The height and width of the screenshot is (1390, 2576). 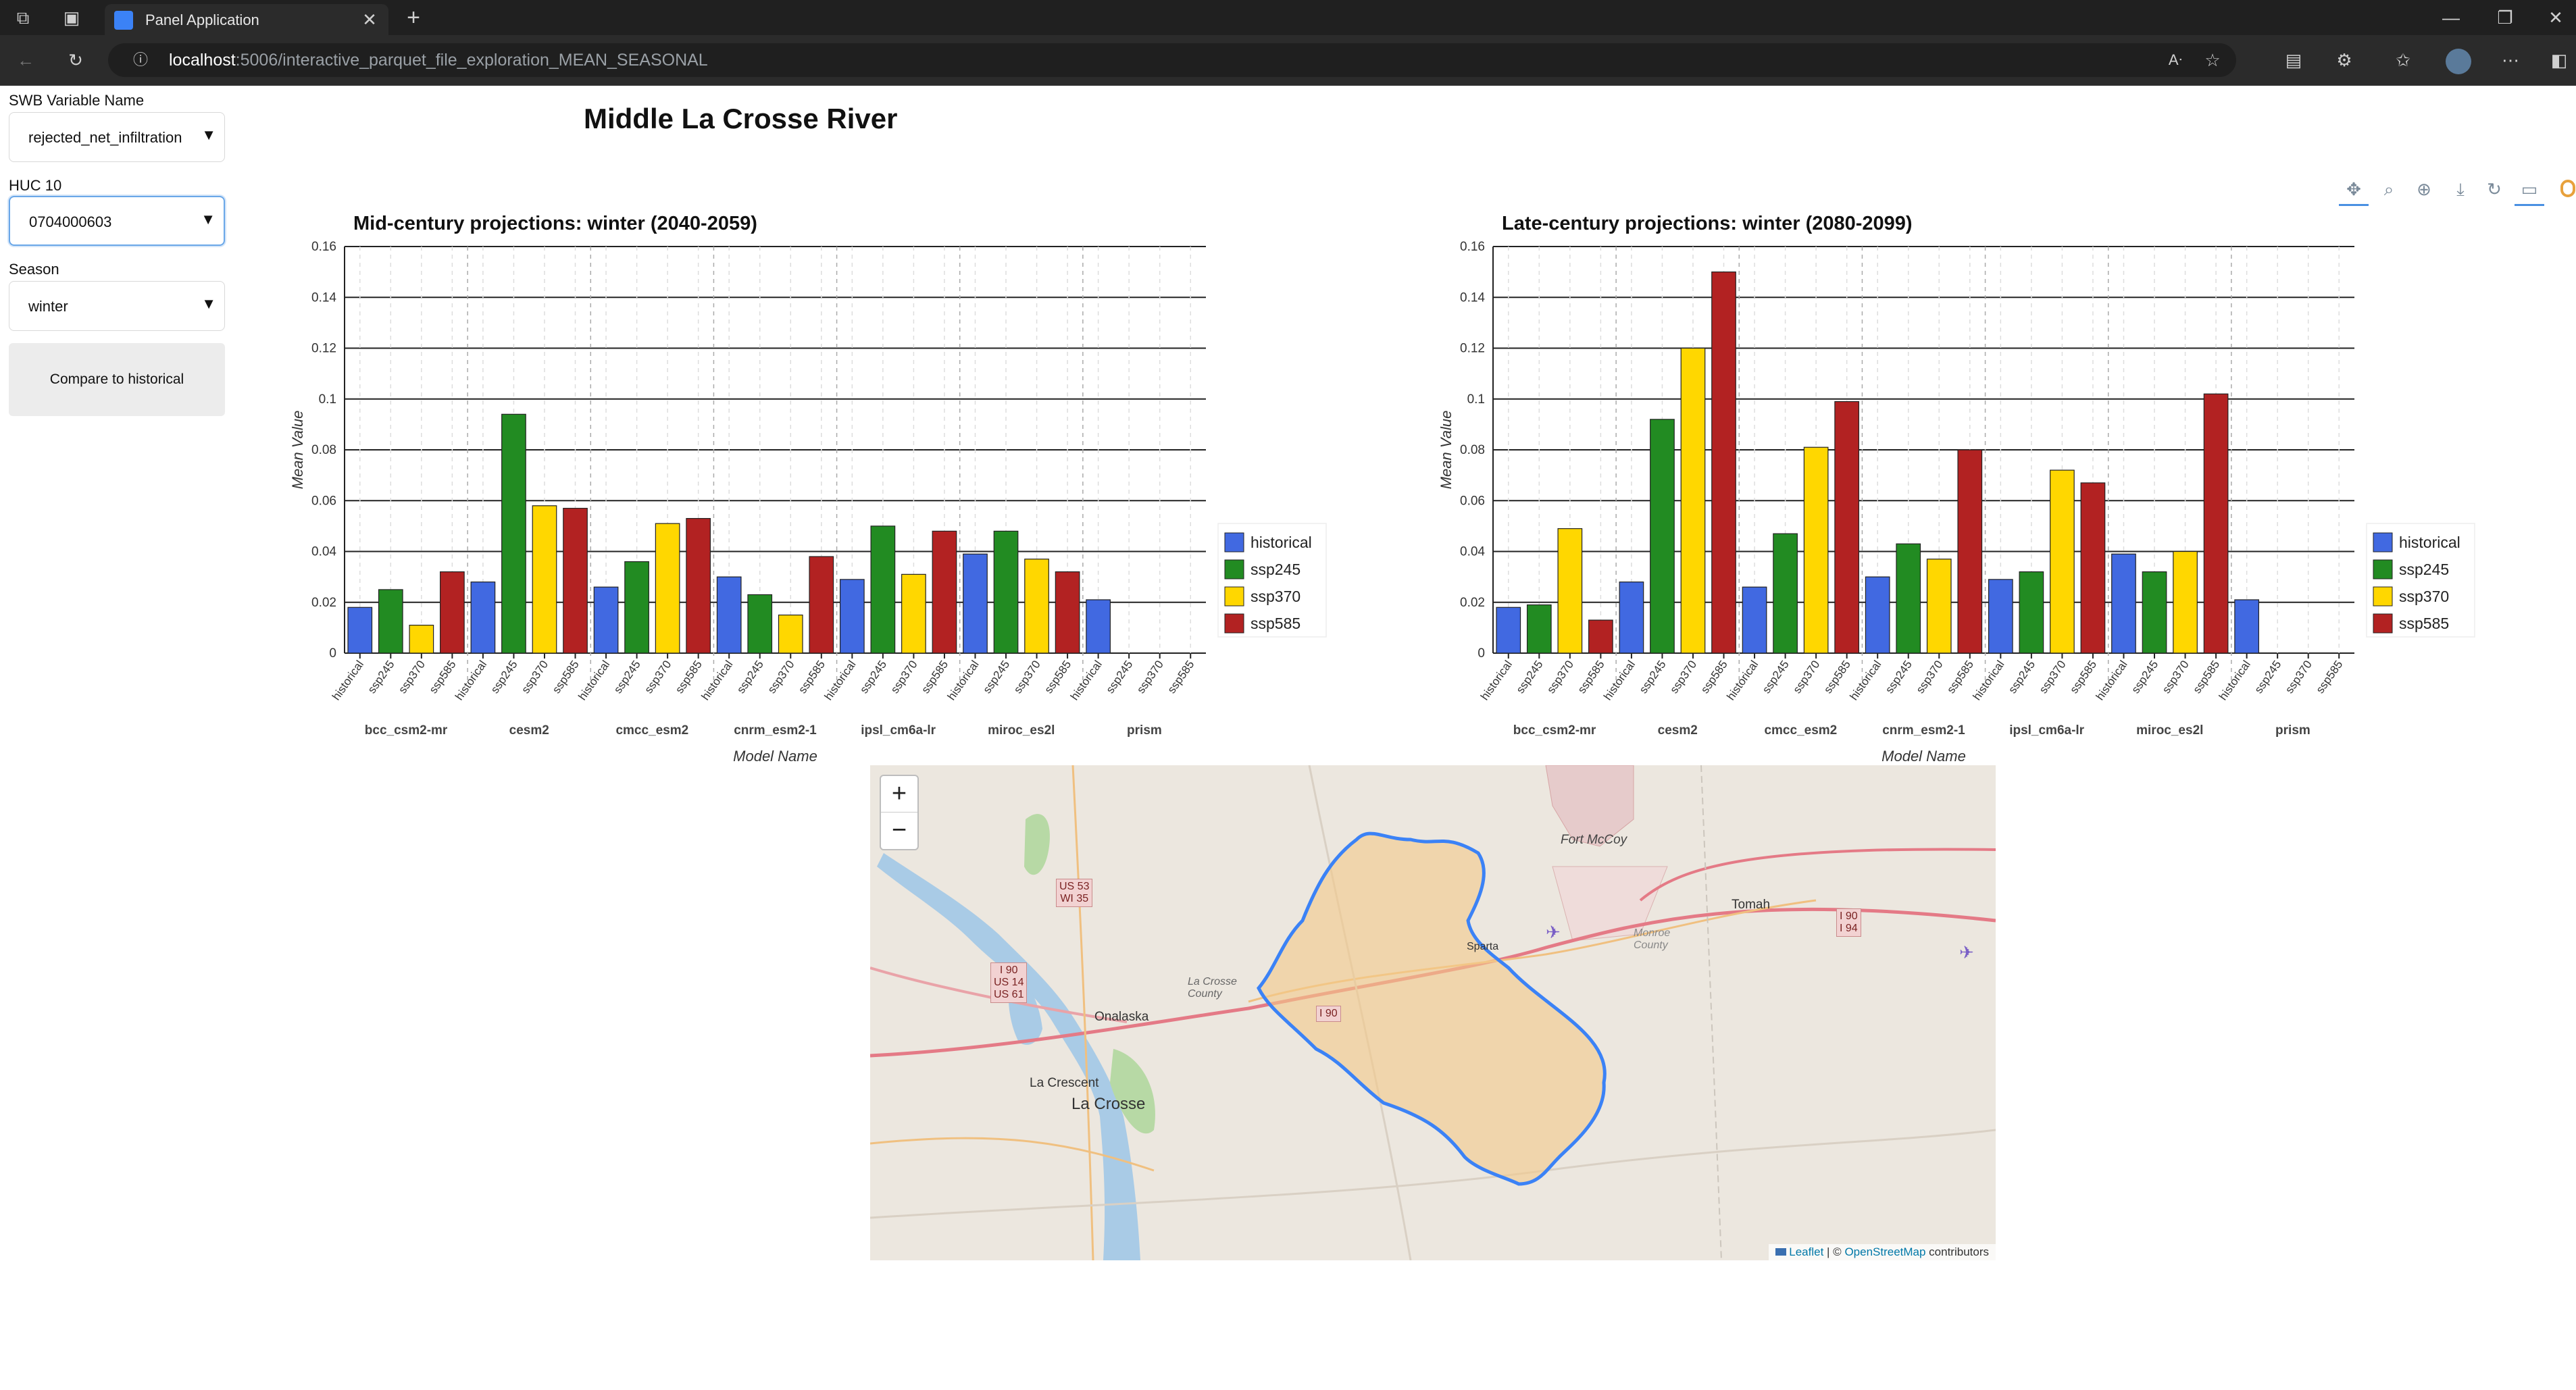 What do you see at coordinates (2389, 189) in the screenshot?
I see `box-zoom-tool-icon: ⌕` at bounding box center [2389, 189].